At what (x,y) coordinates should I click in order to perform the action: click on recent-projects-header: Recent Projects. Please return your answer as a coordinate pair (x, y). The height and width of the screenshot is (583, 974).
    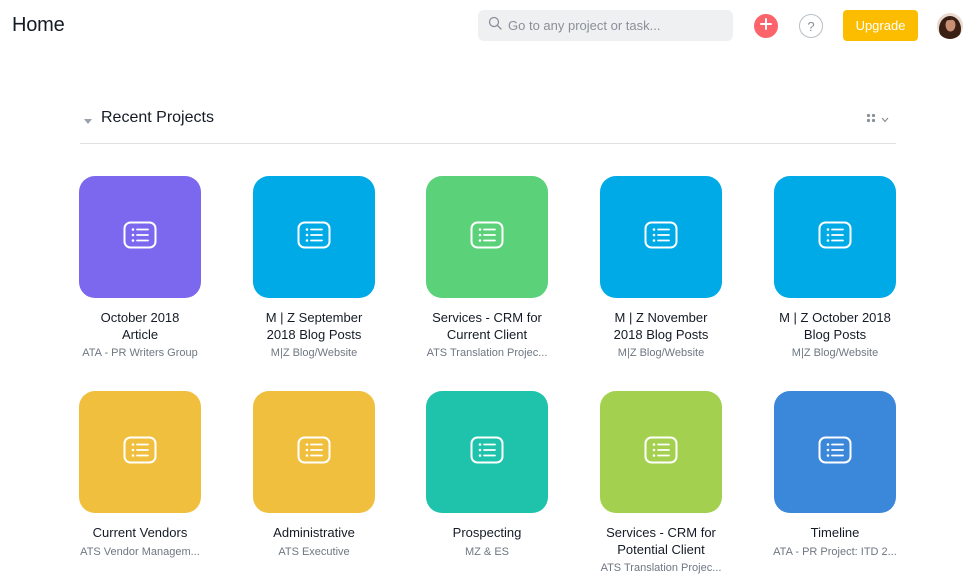
    Looking at the image, I should click on (488, 124).